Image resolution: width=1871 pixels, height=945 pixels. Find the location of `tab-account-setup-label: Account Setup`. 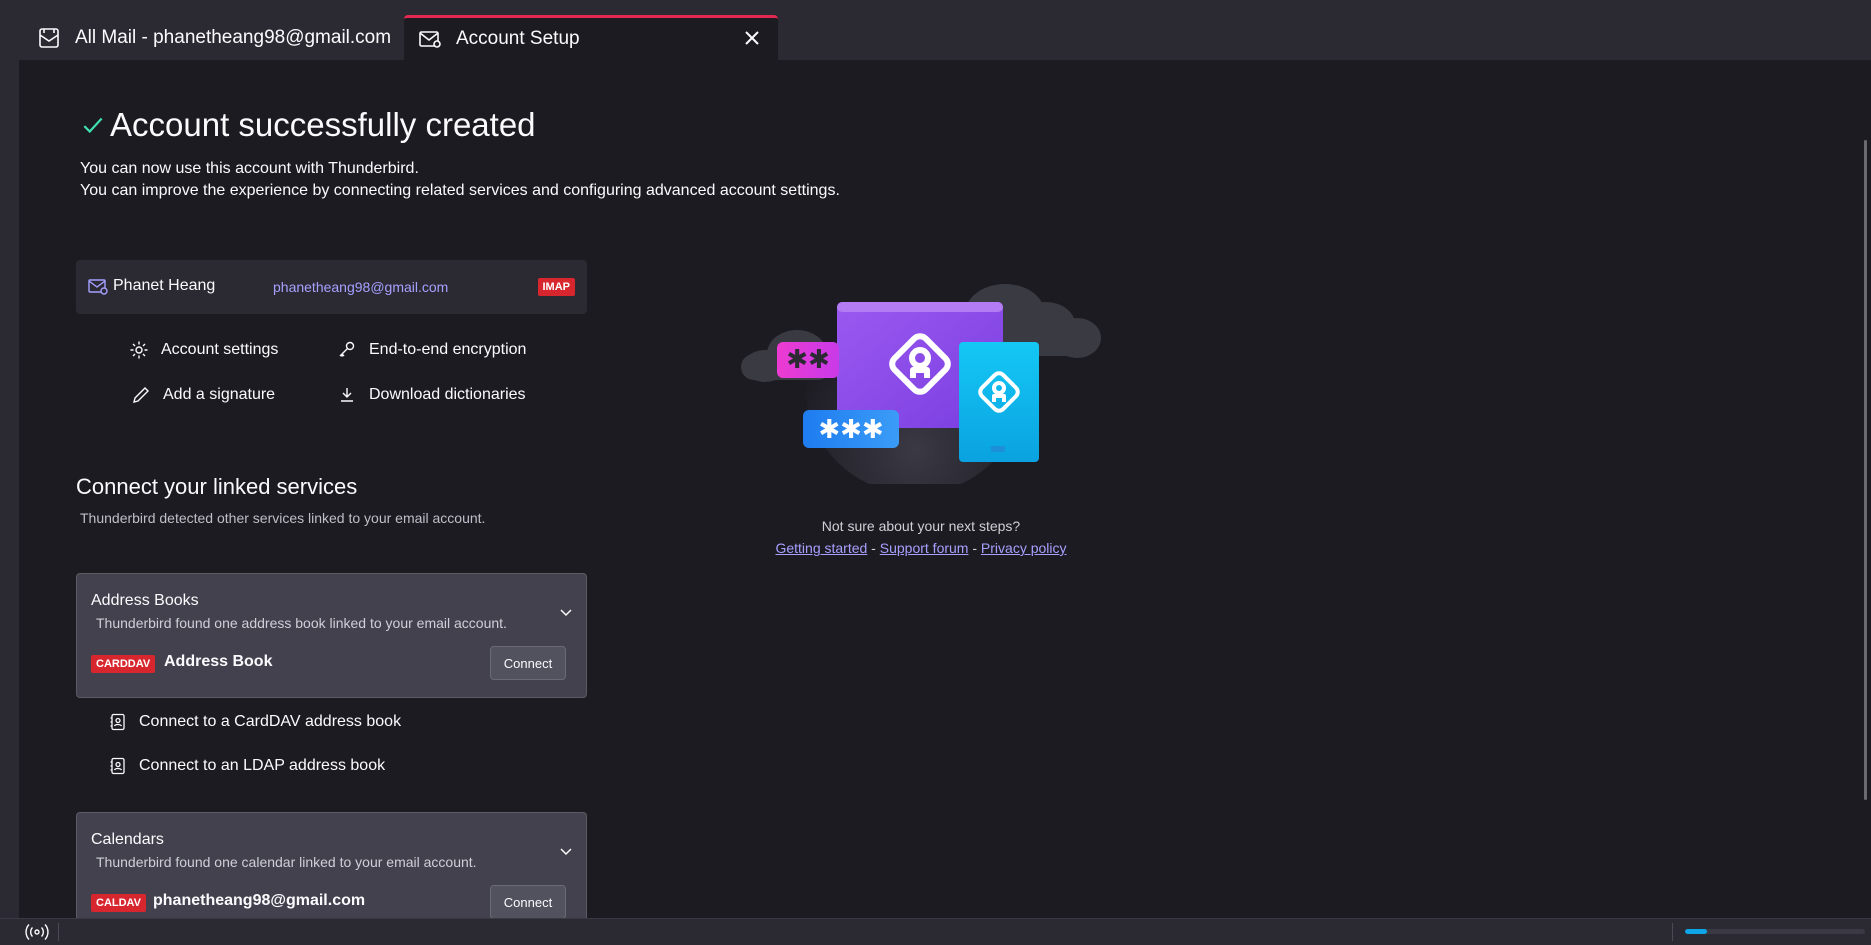

tab-account-setup-label: Account Setup is located at coordinates (518, 38).